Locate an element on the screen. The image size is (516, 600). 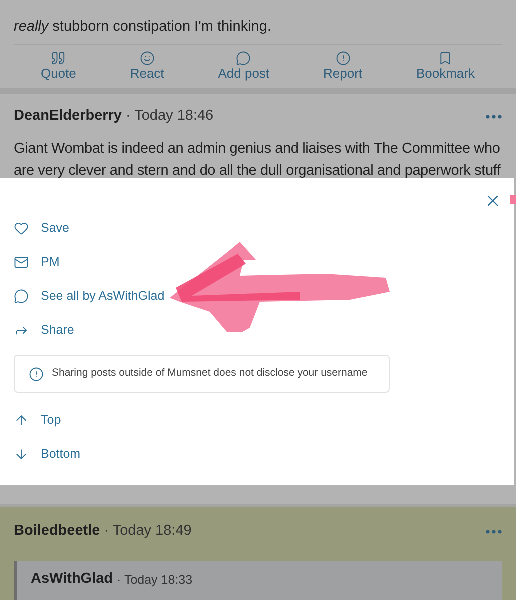
menu-item: See all by AsWithGlad is located at coordinates (89, 296).